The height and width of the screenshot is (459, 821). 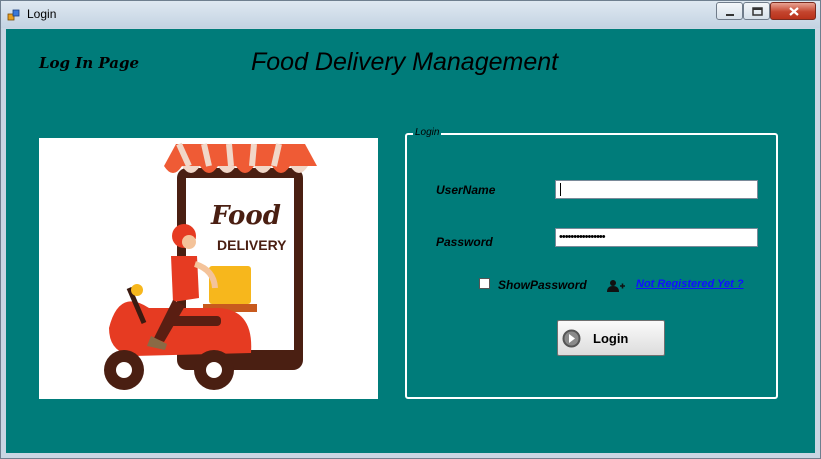 I want to click on close-button, so click(x=793, y=11).